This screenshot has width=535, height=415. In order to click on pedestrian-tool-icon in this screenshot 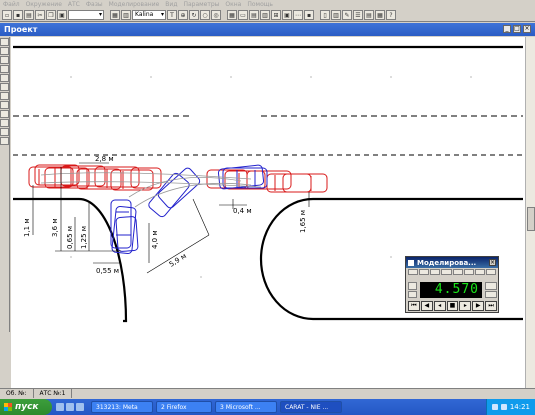, I will do `click(4, 114)`.